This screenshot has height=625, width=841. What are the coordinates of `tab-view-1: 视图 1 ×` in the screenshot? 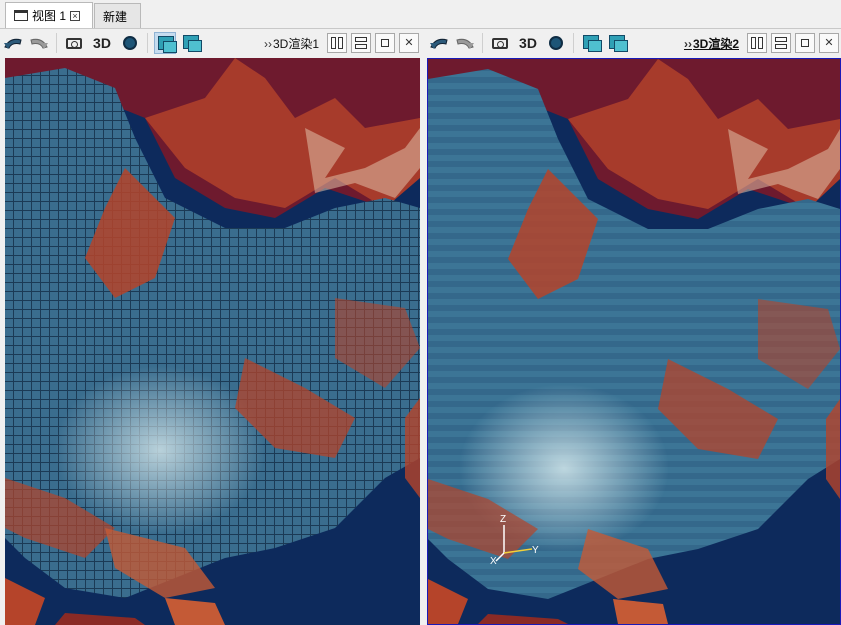 It's located at (49, 15).